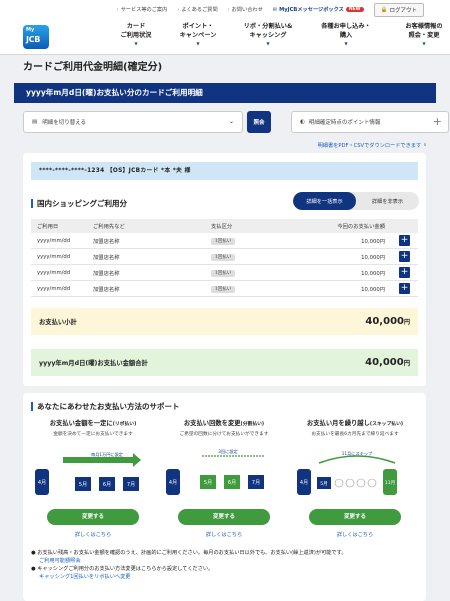 This screenshot has height=601, width=450. Describe the element at coordinates (224, 362) in the screenshot. I see `grand-total-row: yyyy年m月d日(曜)お支払い金額合計 40,000円` at that location.